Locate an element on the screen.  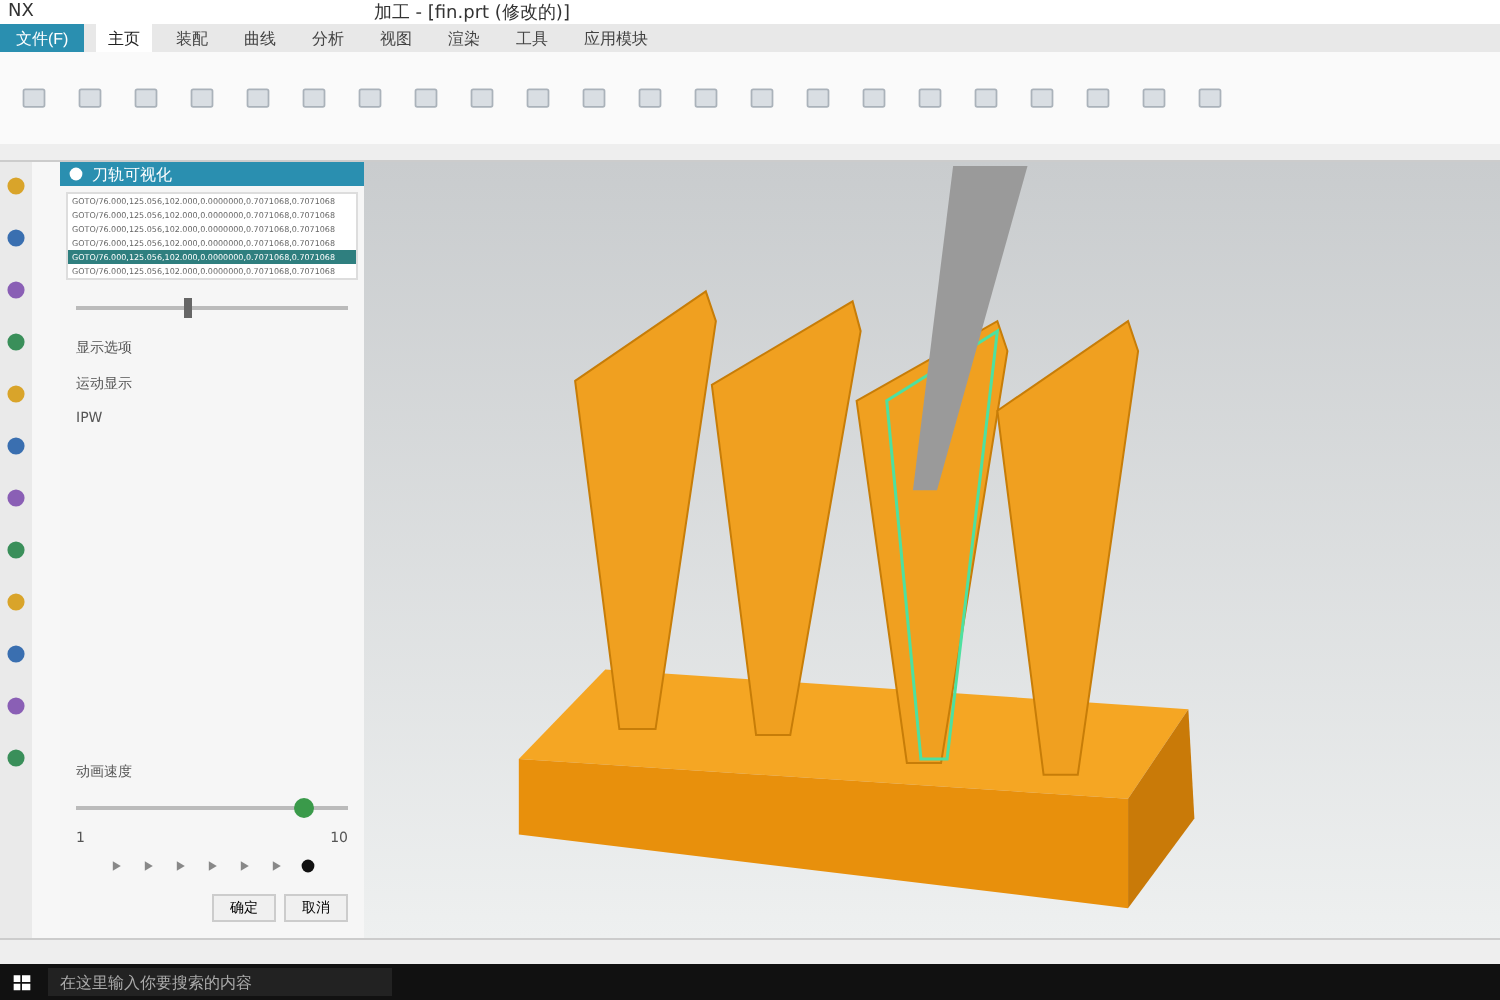
stop-icon is located at coordinates (308, 866).